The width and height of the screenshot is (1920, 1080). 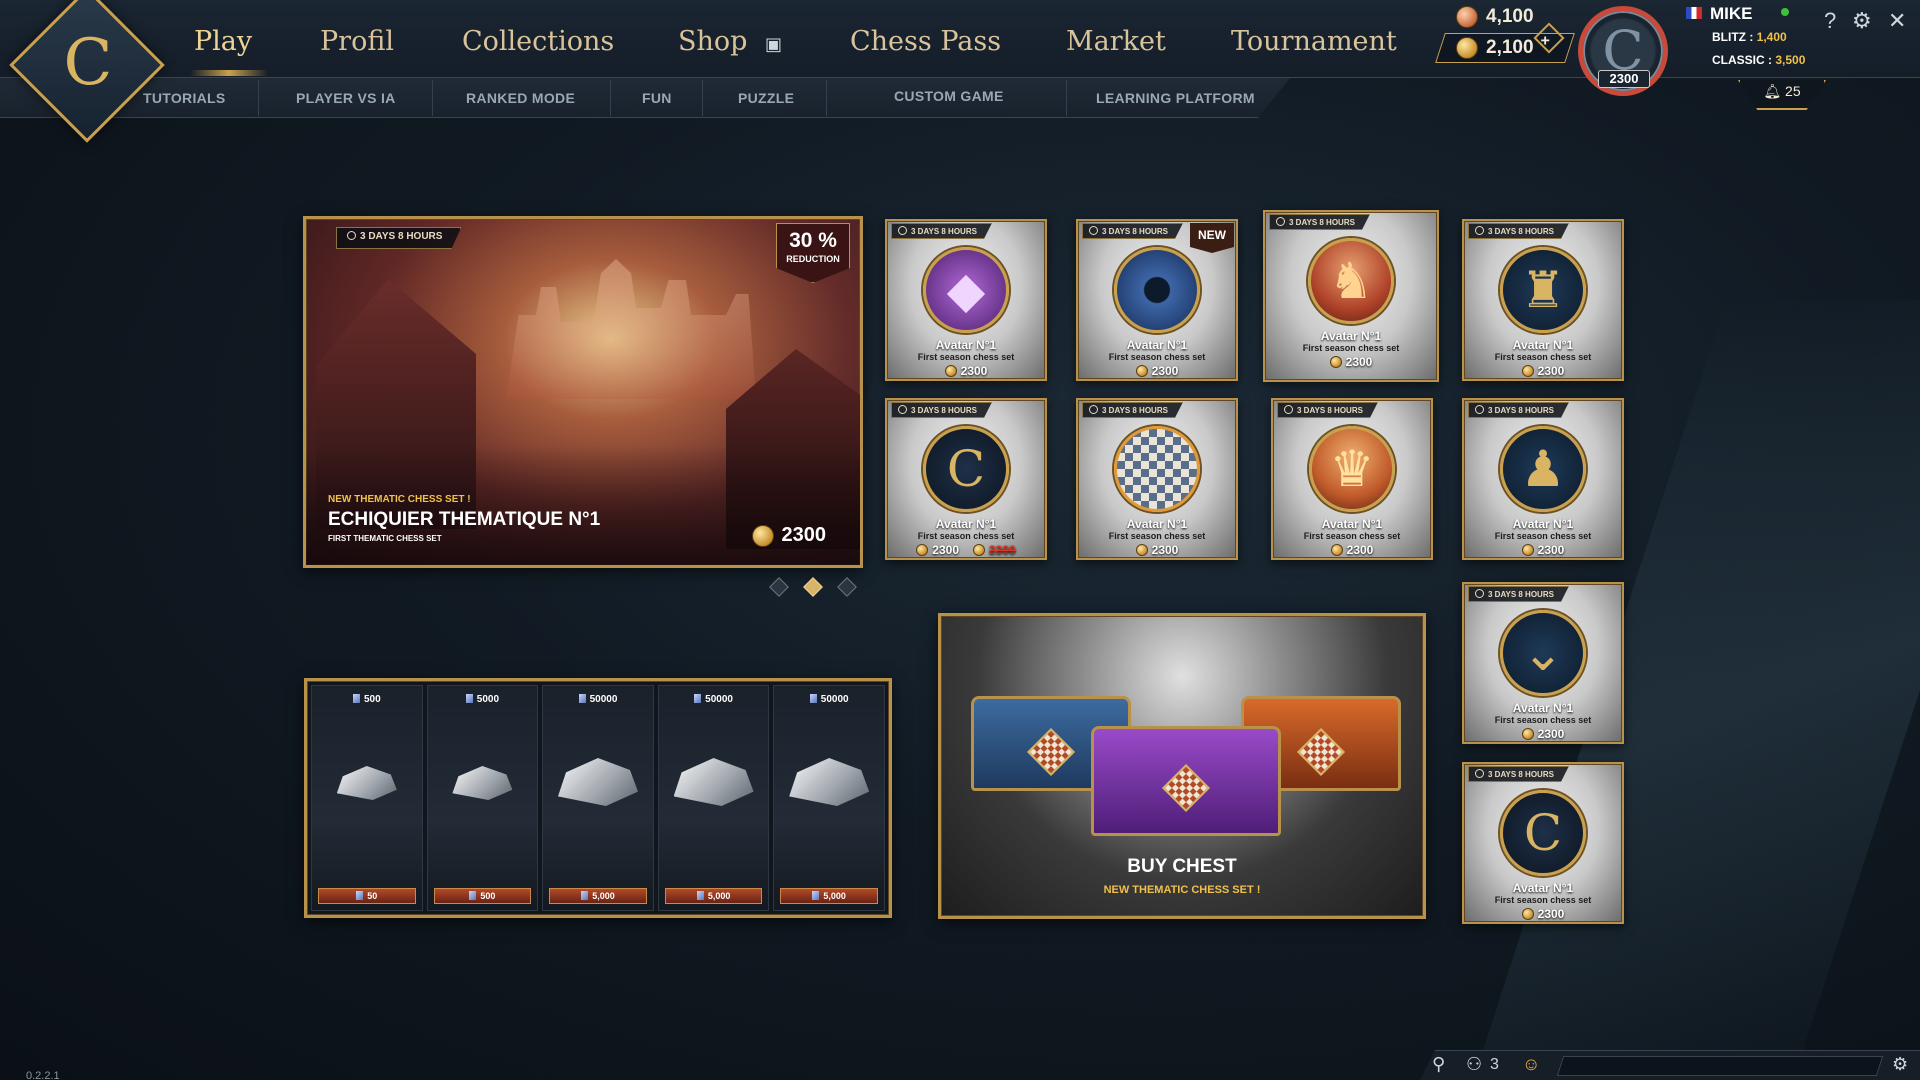 I want to click on version-label: 0.2.2.1, so click(x=43, y=1075).